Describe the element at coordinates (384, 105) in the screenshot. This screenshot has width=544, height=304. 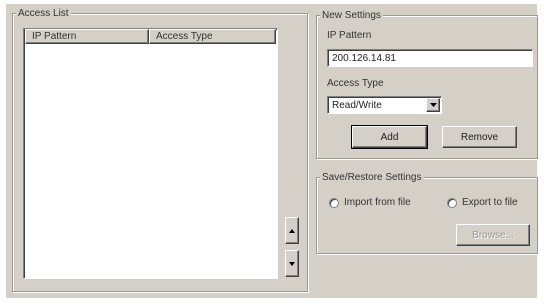
I see `access-type-select: Read/Write` at that location.